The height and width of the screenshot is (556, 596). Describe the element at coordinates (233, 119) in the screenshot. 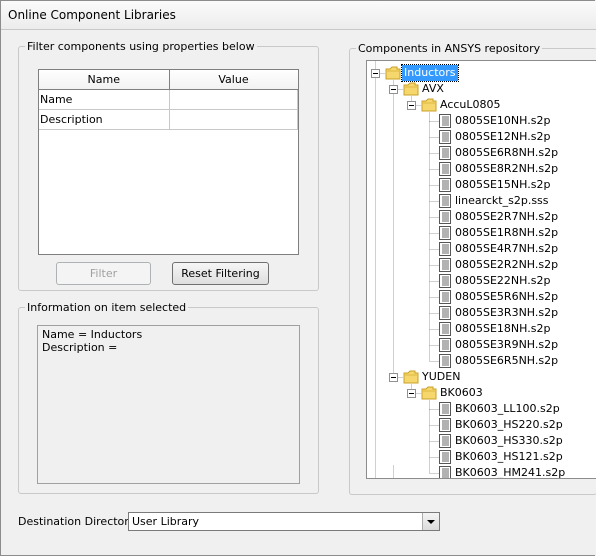

I see `property-value-cell-description` at that location.